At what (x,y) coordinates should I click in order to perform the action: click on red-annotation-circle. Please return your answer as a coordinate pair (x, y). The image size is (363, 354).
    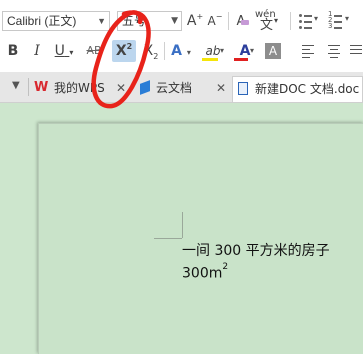
    Looking at the image, I should click on (121, 59).